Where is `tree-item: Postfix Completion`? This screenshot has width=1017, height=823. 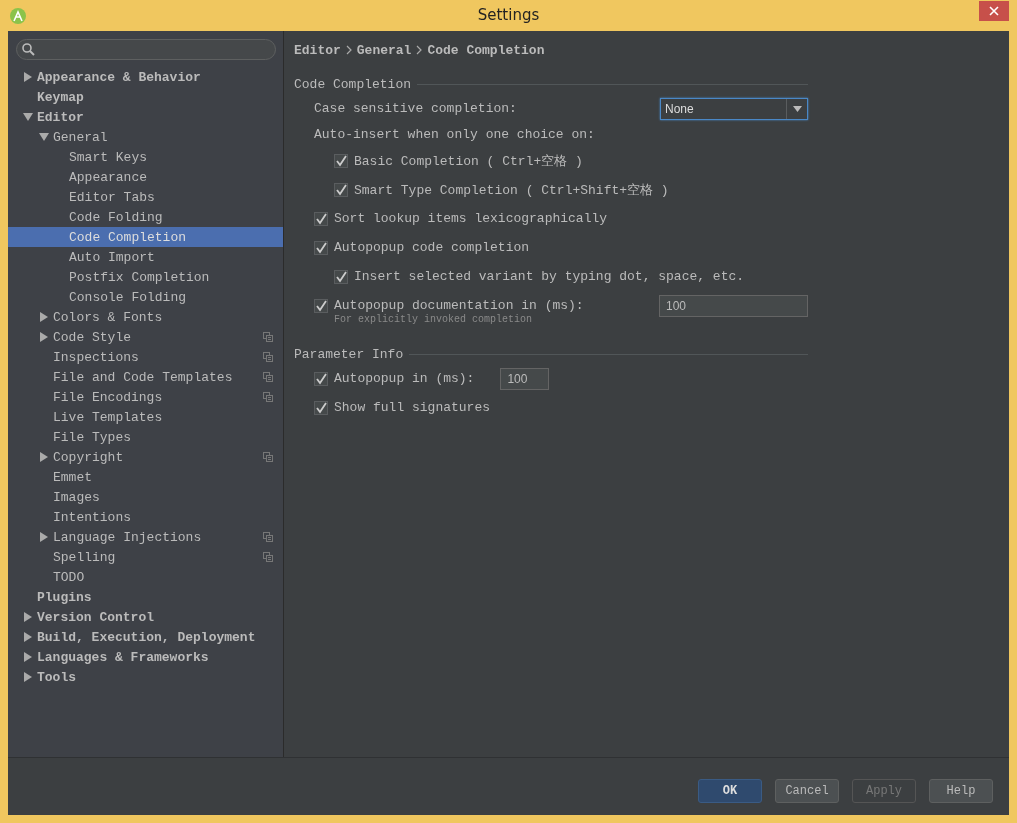
tree-item: Postfix Completion is located at coordinates (145, 277).